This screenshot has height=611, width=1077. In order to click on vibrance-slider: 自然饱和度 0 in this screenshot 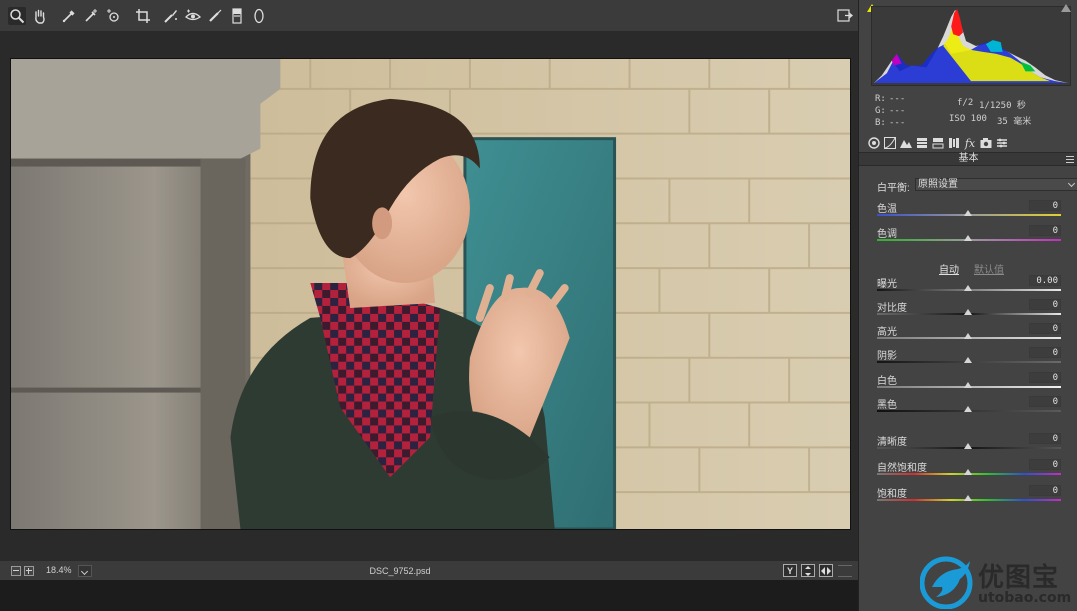, I will do `click(969, 470)`.